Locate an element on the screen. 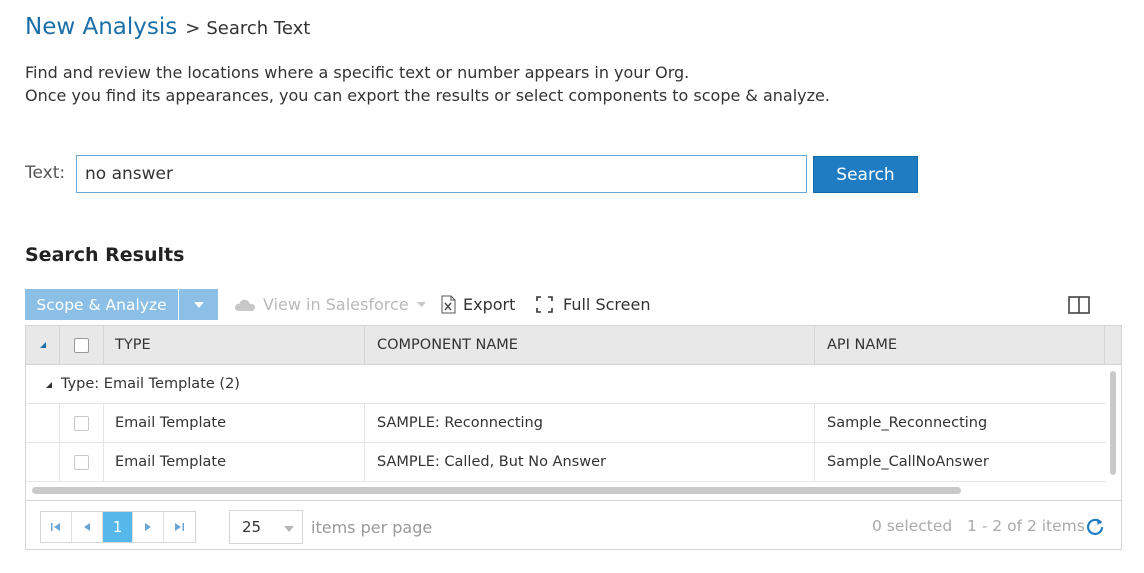 The image size is (1144, 573). breadcrumb: New Analysis > Search Text is located at coordinates (167, 30).